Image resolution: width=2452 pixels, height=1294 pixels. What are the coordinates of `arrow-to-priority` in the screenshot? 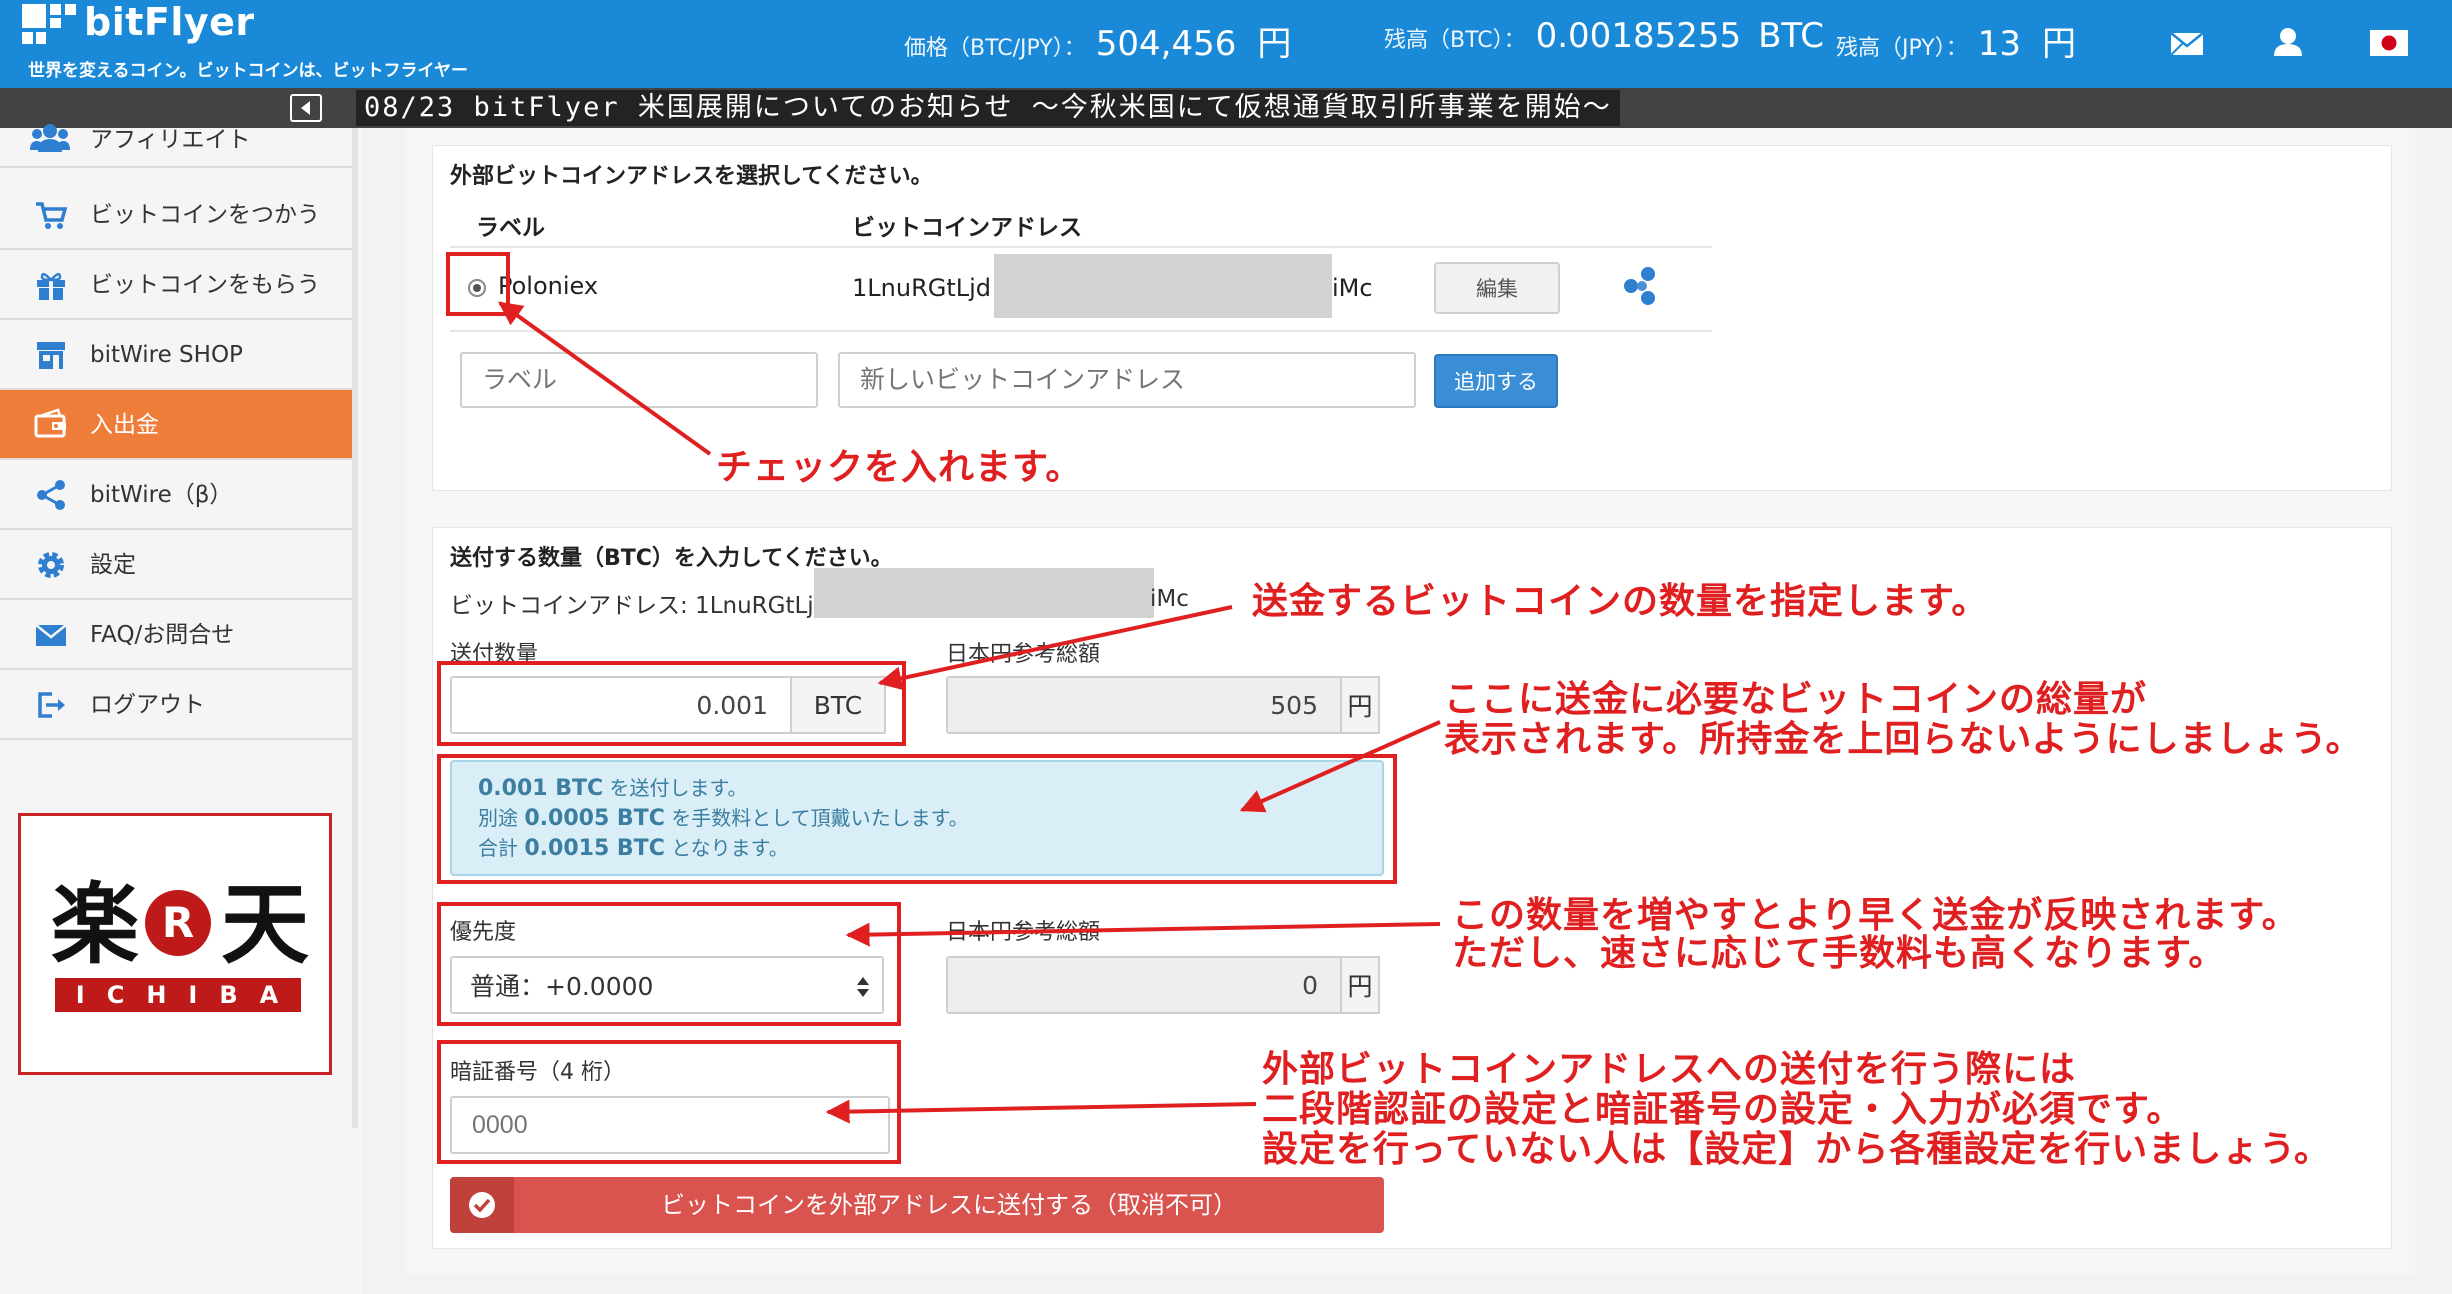 It's located at (1143, 934).